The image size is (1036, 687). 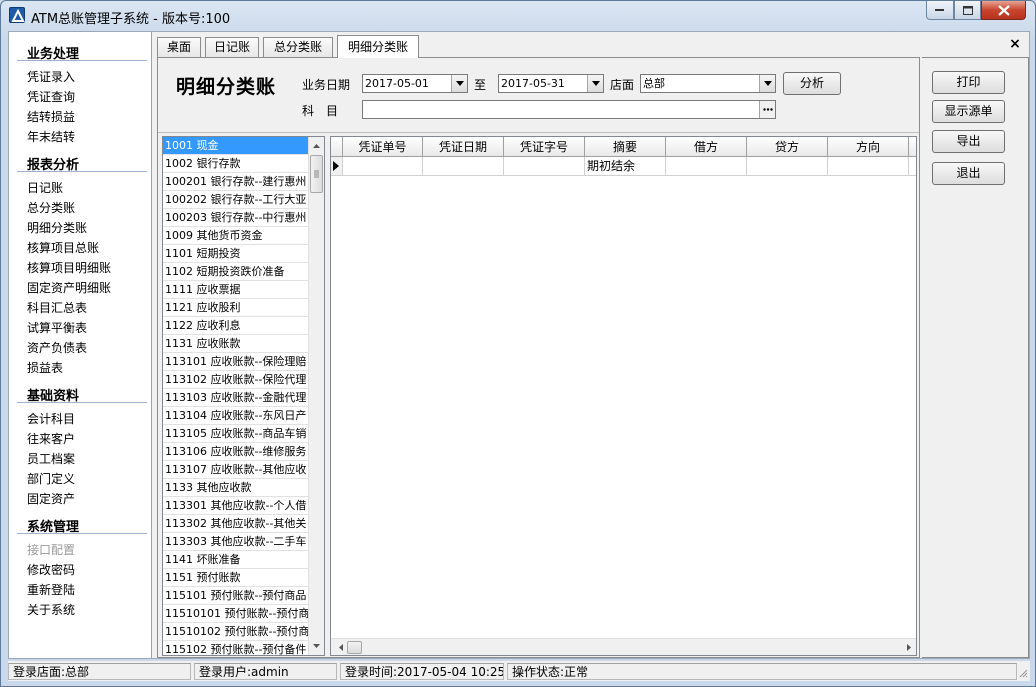 What do you see at coordinates (236, 648) in the screenshot?
I see `account-list-item: 115102 预付账款--预付备件` at bounding box center [236, 648].